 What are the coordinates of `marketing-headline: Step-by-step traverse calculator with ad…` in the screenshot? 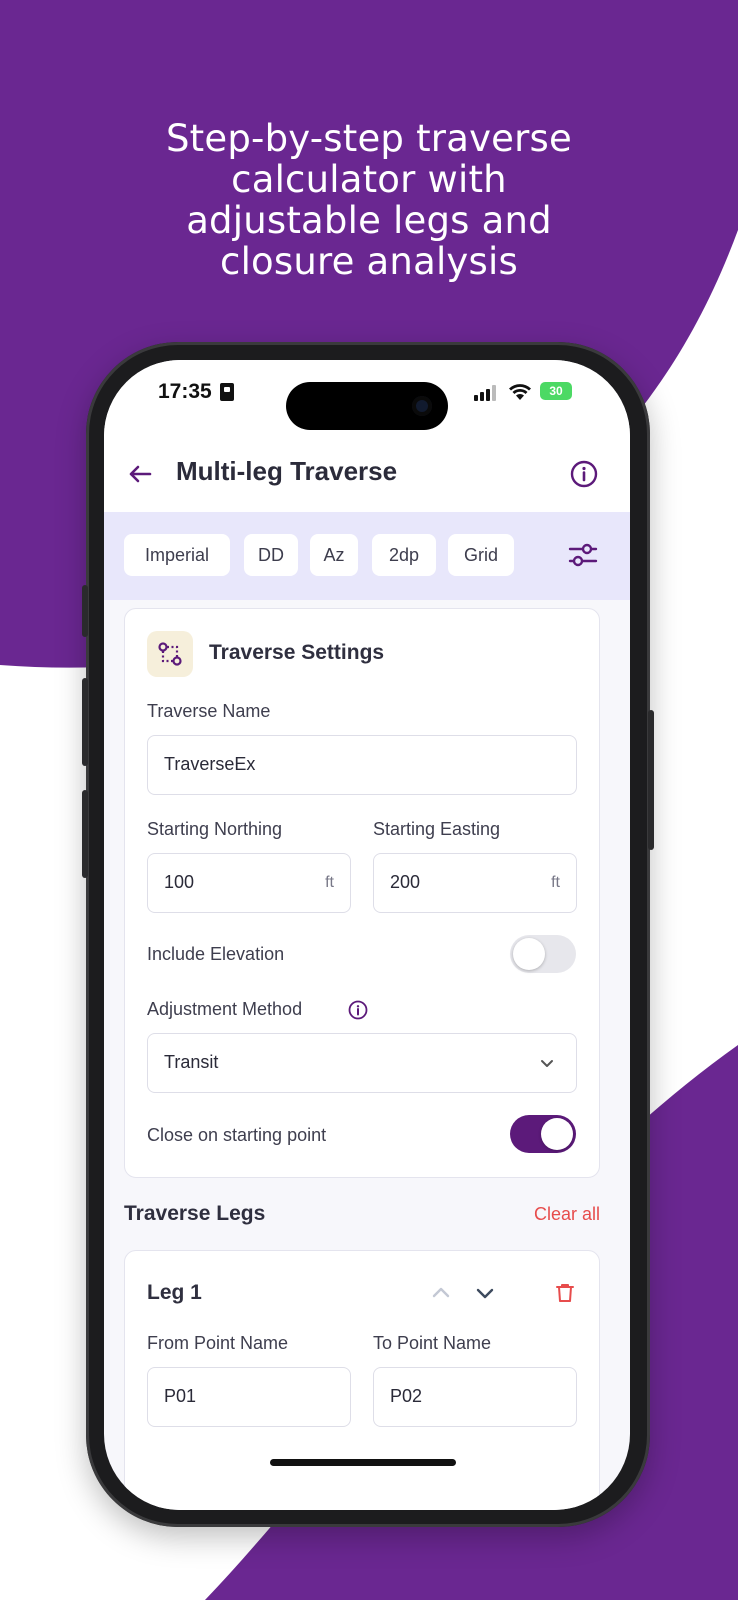 It's located at (369, 200).